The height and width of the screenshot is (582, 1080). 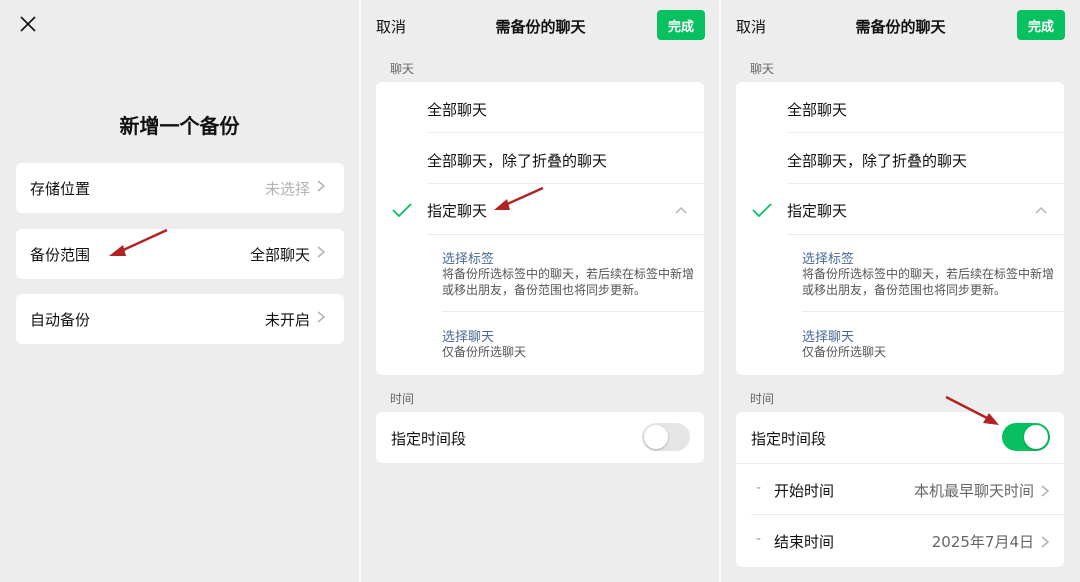 I want to click on end-time-label: 结束时间, so click(x=804, y=542).